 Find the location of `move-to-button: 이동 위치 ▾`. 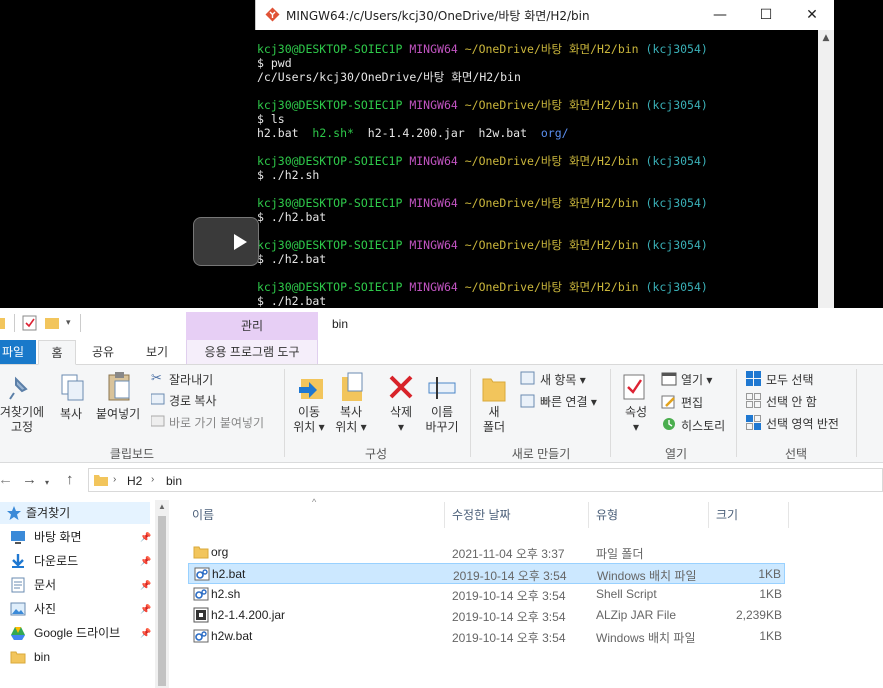

move-to-button: 이동 위치 ▾ is located at coordinates (309, 420).